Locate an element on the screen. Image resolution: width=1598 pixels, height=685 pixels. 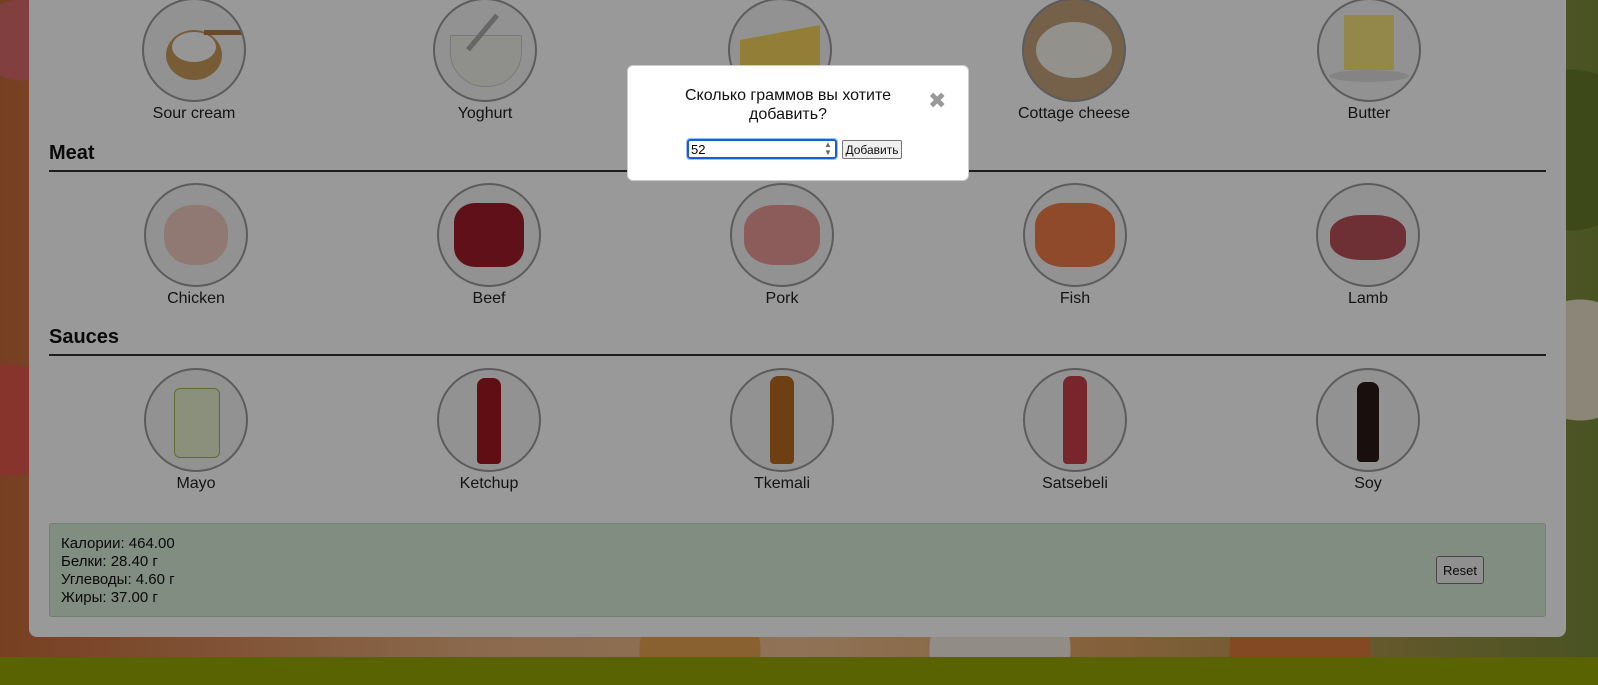
spinner-arrows-icon: ▲ ▼ is located at coordinates (828, 149).